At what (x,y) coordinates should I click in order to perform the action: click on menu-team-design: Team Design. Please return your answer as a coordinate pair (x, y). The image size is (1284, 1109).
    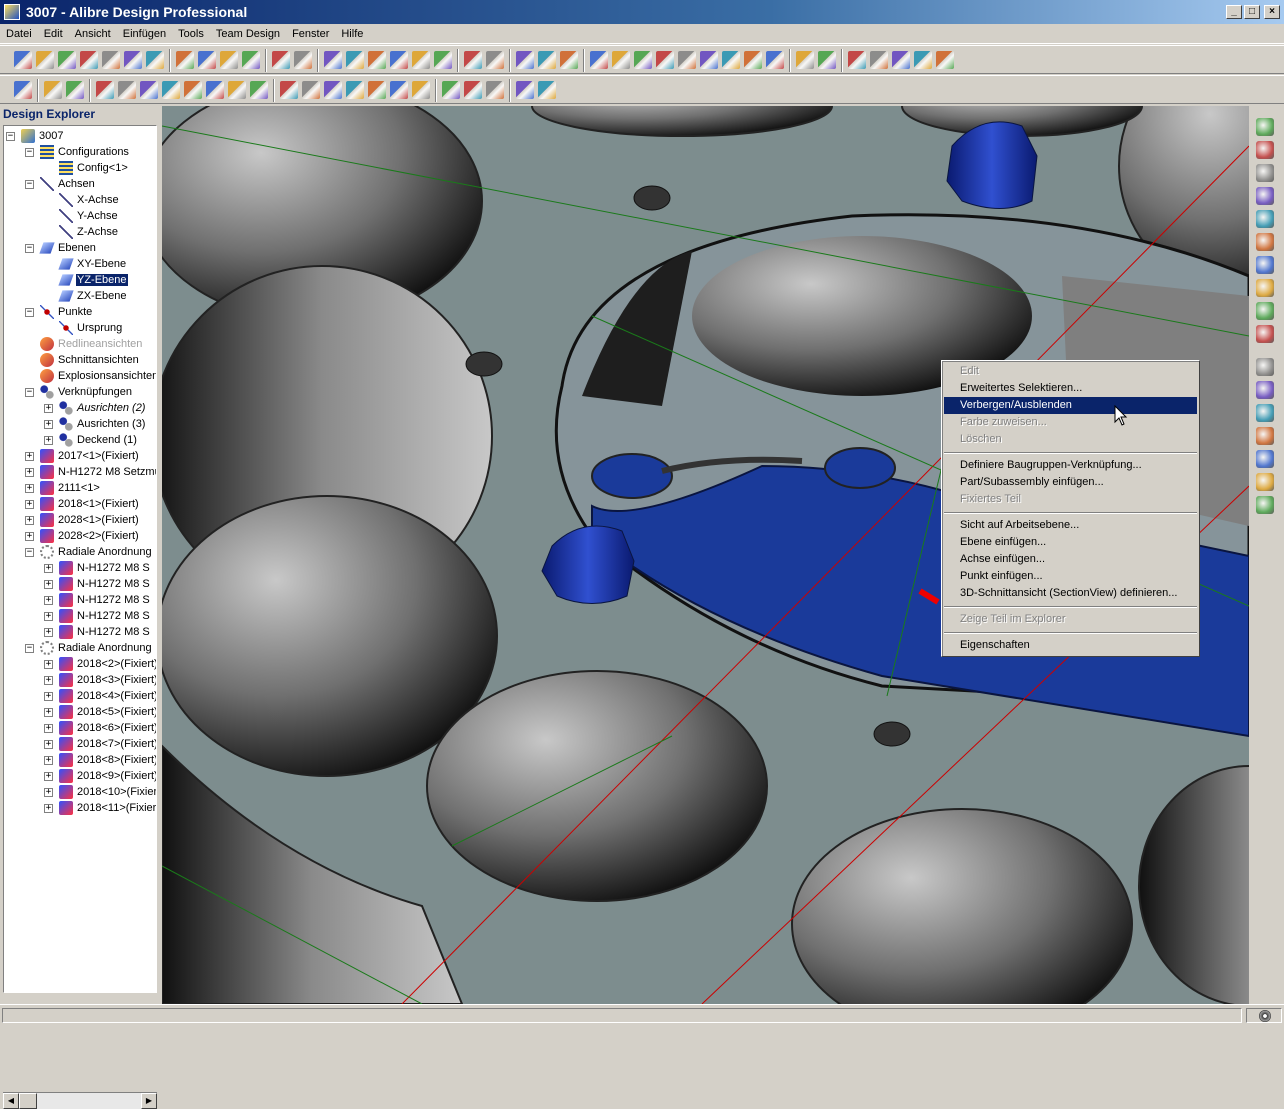
    Looking at the image, I should click on (248, 34).